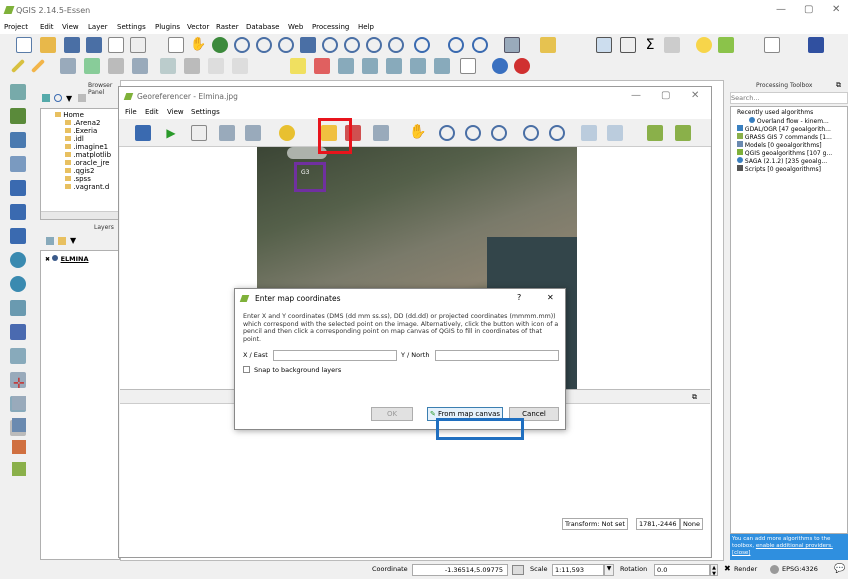 The width and height of the screenshot is (848, 579). I want to click on render-checkbox-icon: ✖, so click(727, 568).